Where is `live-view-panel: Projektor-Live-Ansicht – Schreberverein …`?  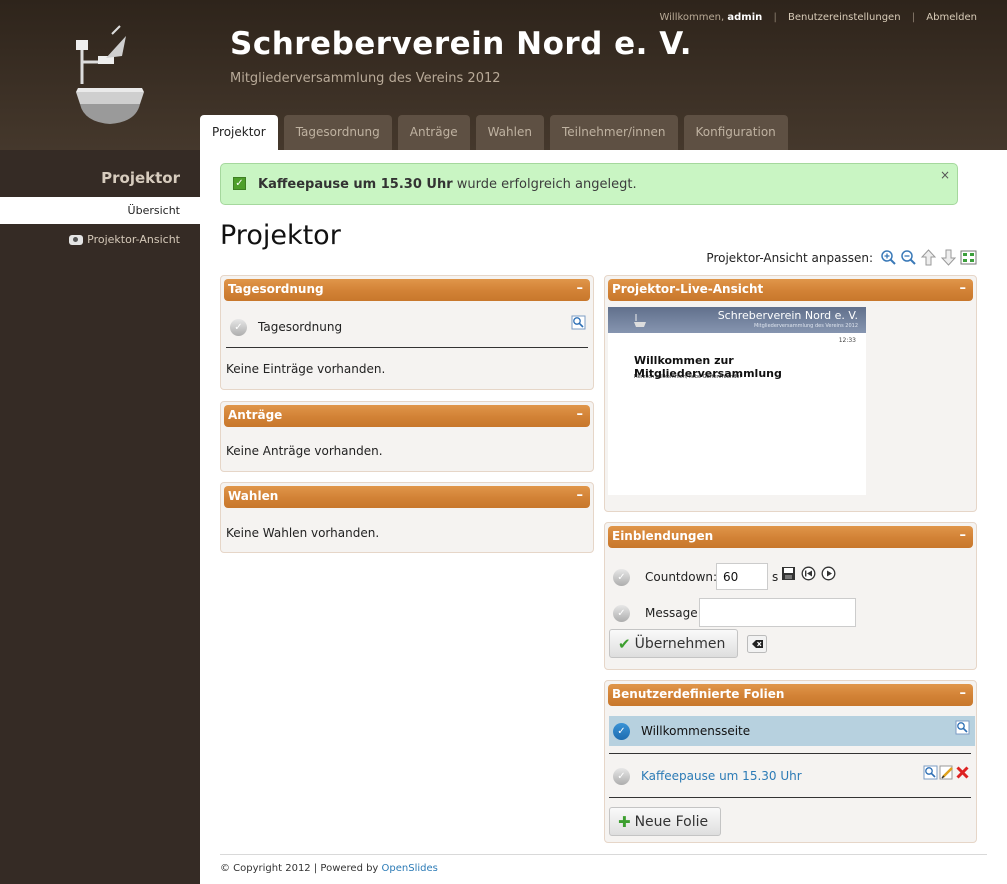 live-view-panel: Projektor-Live-Ansicht – Schreberverein … is located at coordinates (790, 393).